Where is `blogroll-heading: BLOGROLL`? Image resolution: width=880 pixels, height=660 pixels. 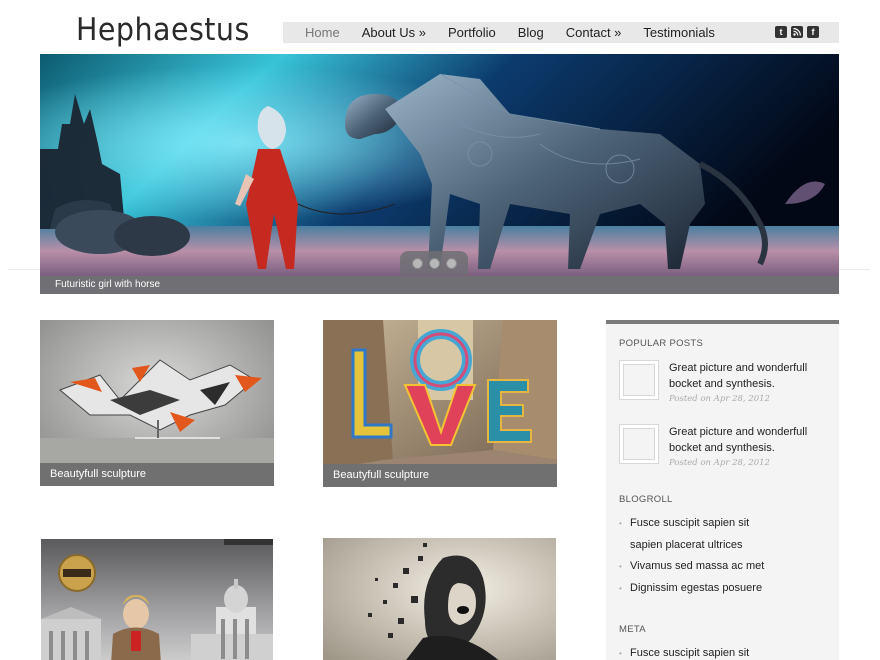
blogroll-heading: BLOGROLL is located at coordinates (646, 499).